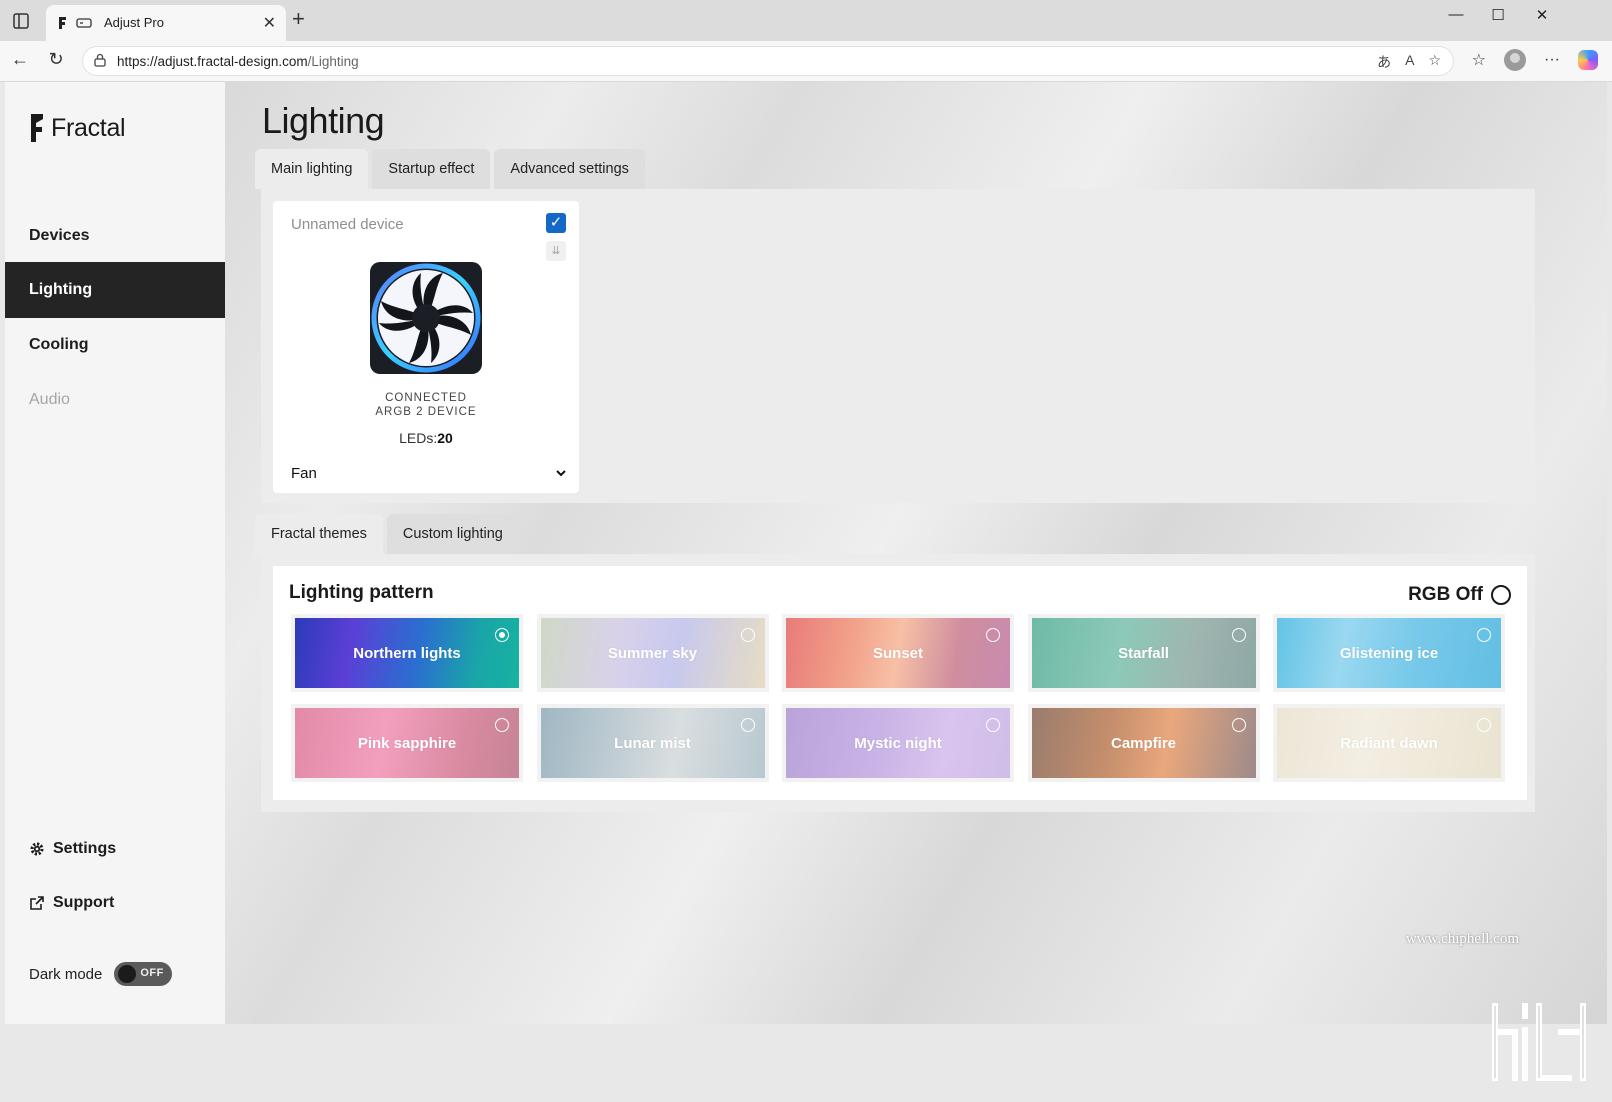 The height and width of the screenshot is (1102, 1612). I want to click on theme-label: Mystic night, so click(898, 743).